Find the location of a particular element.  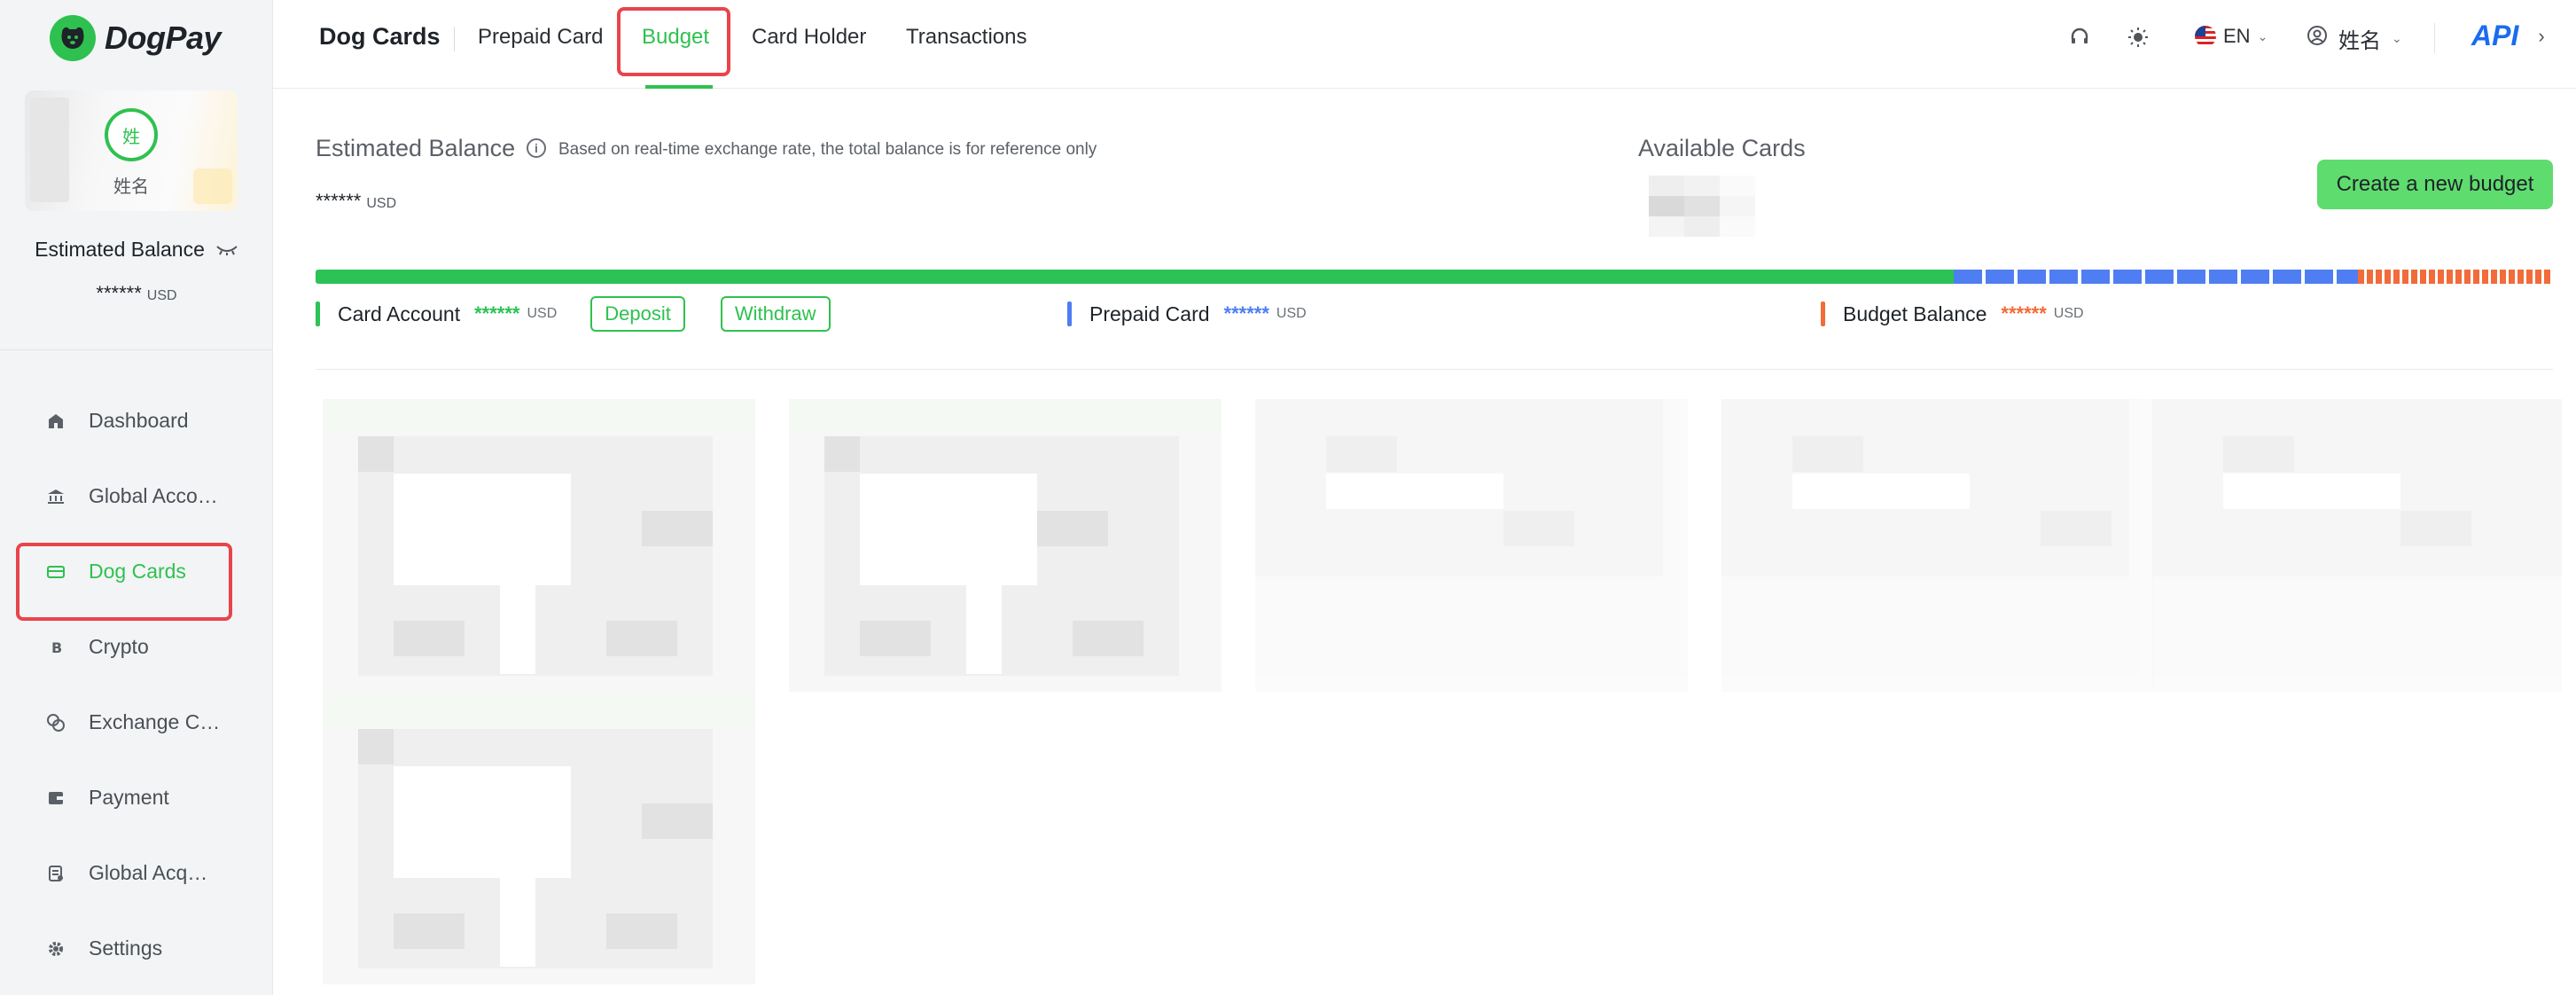

sidebar-balance-value: ****** USD is located at coordinates (136, 293).